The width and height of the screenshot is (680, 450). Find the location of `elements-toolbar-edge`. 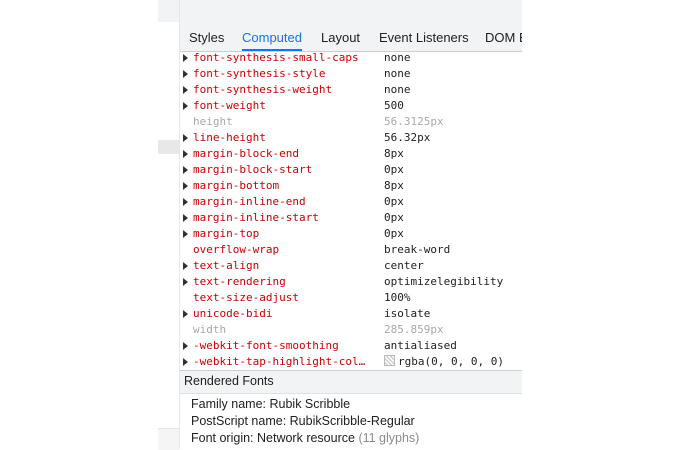

elements-toolbar-edge is located at coordinates (168, 11).